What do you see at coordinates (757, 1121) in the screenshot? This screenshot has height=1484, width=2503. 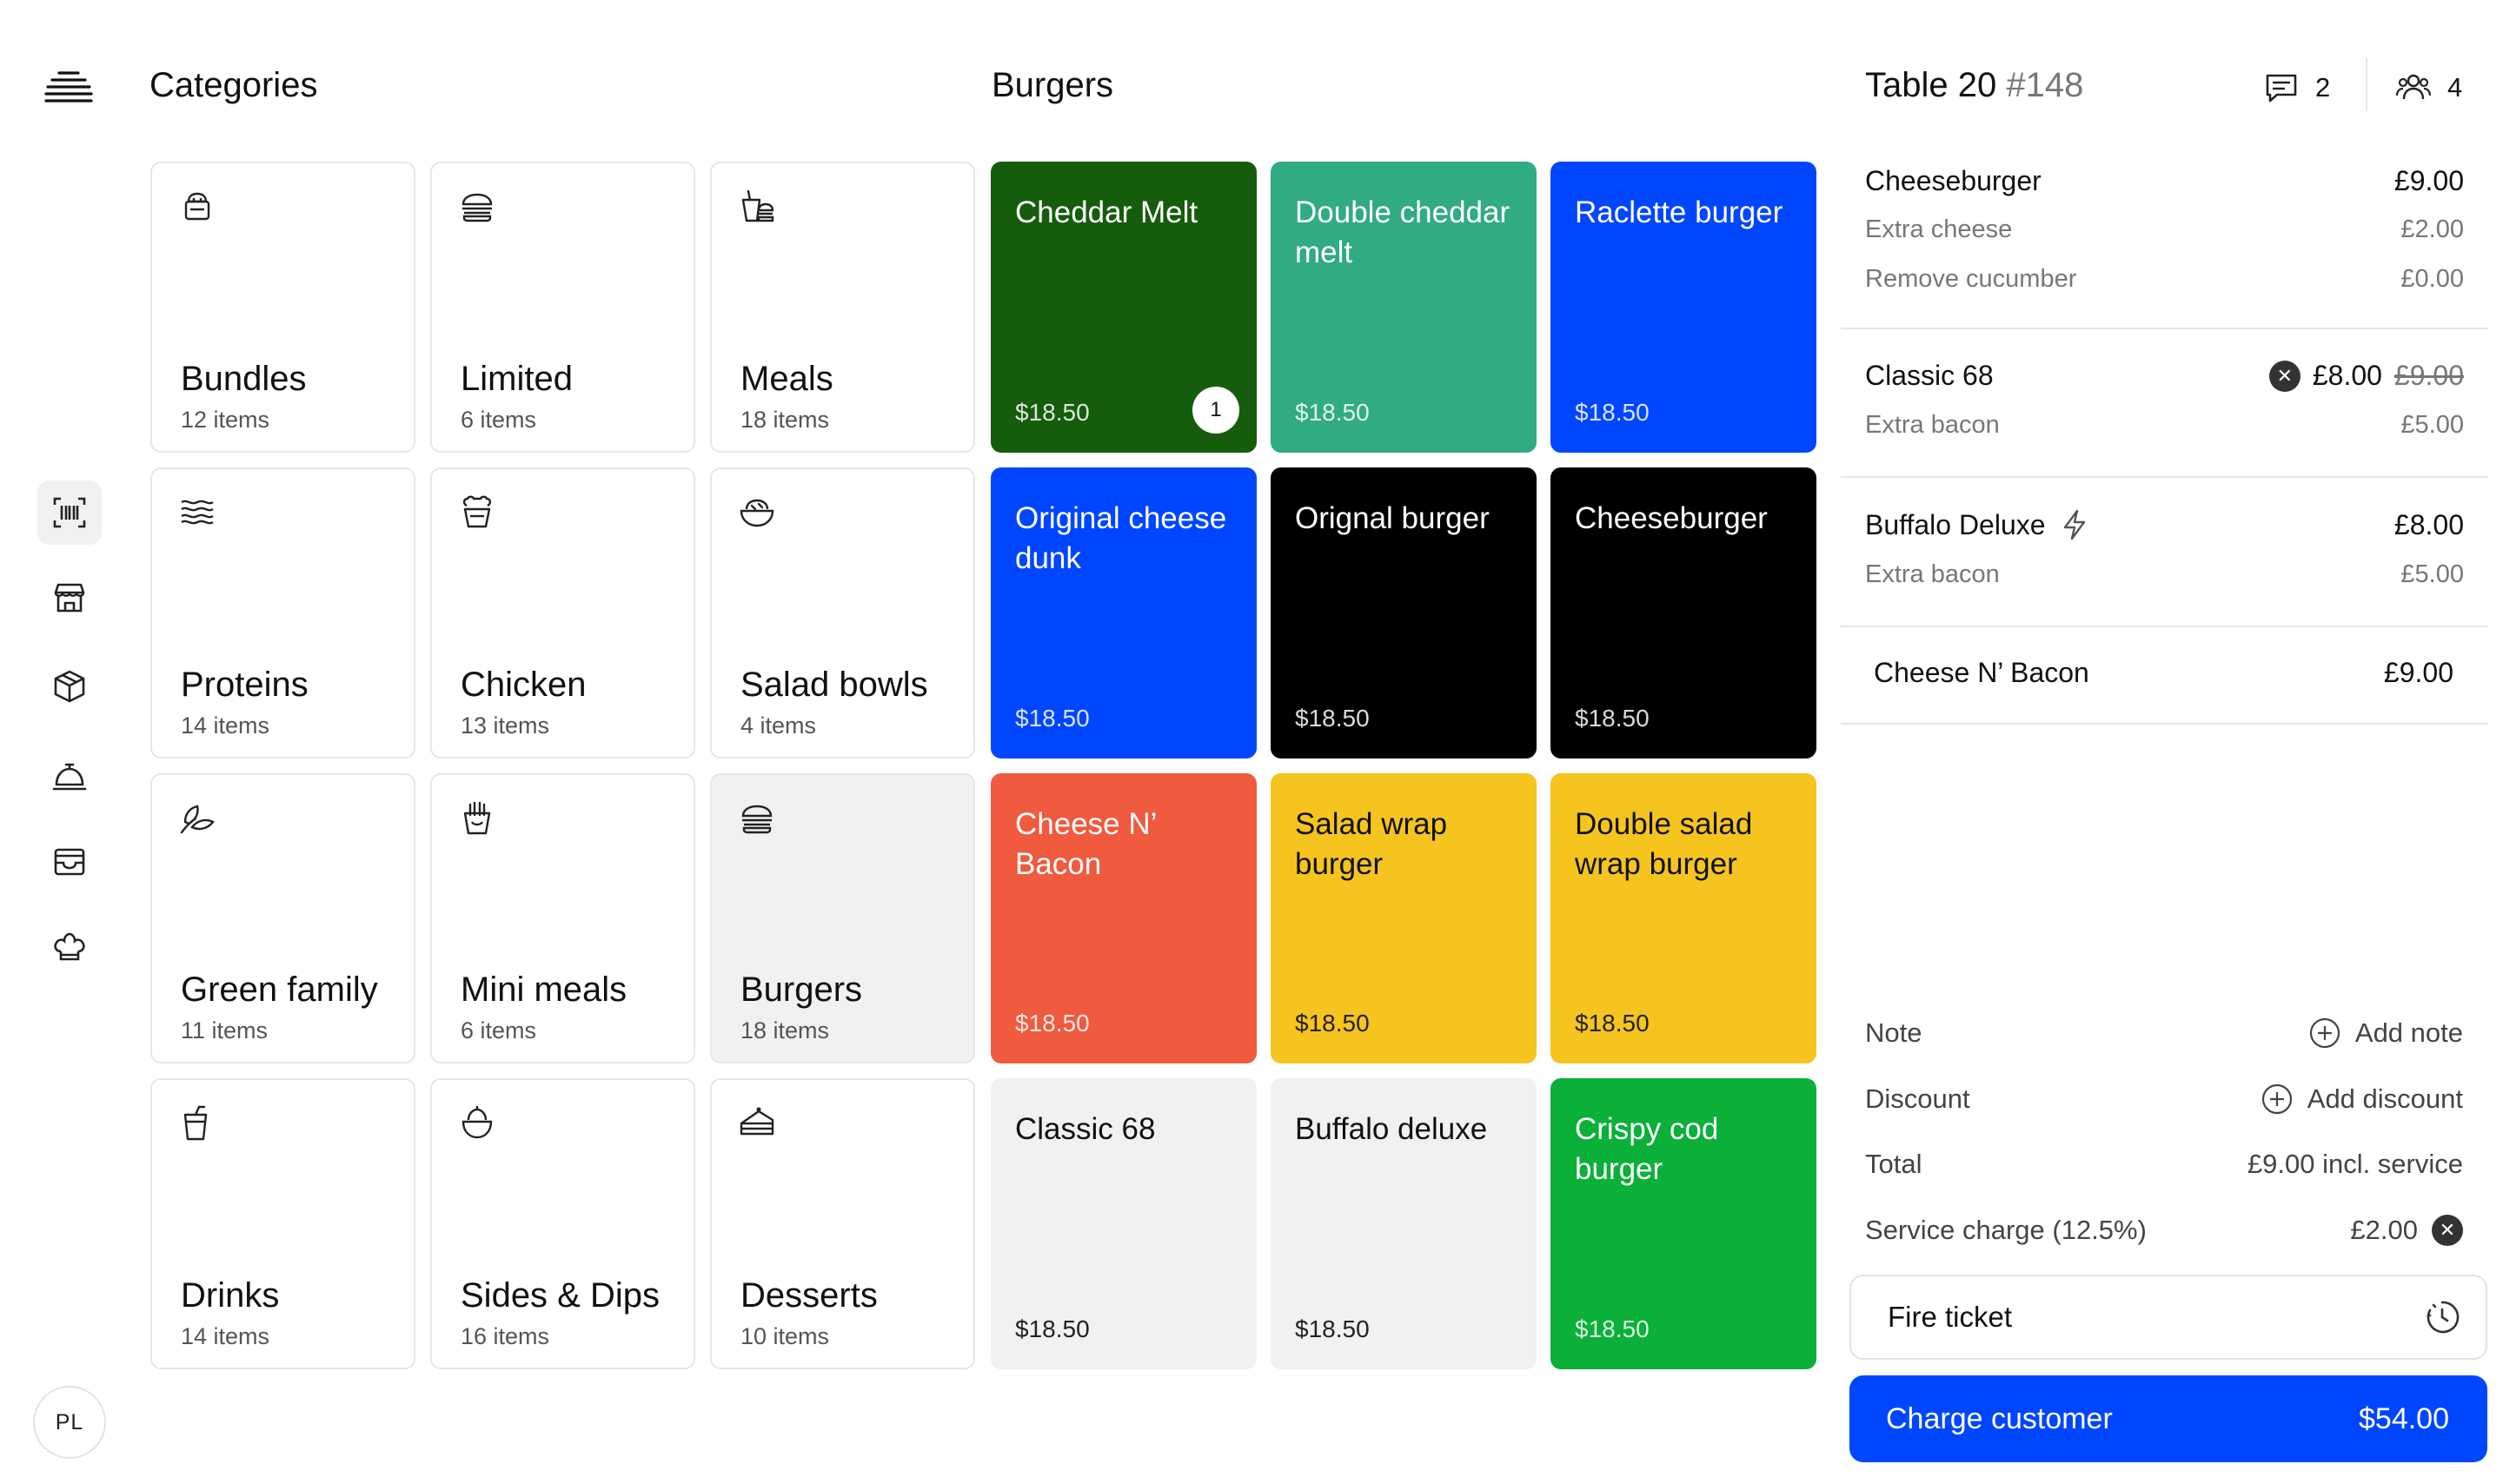 I see `cake-slice-icon` at bounding box center [757, 1121].